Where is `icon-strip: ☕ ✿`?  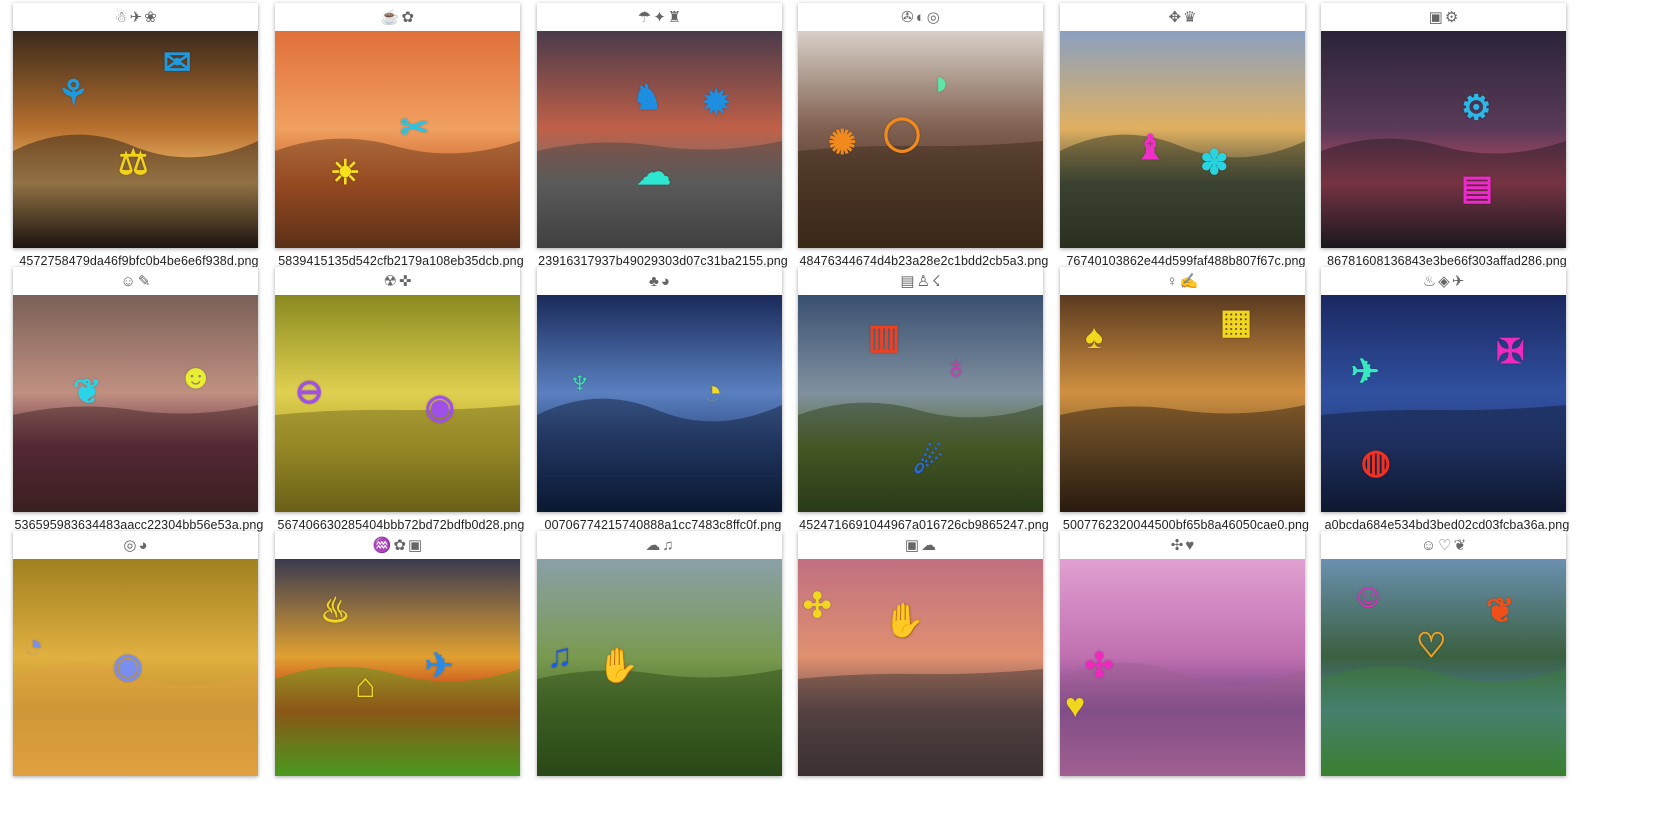 icon-strip: ☕ ✿ is located at coordinates (397, 17).